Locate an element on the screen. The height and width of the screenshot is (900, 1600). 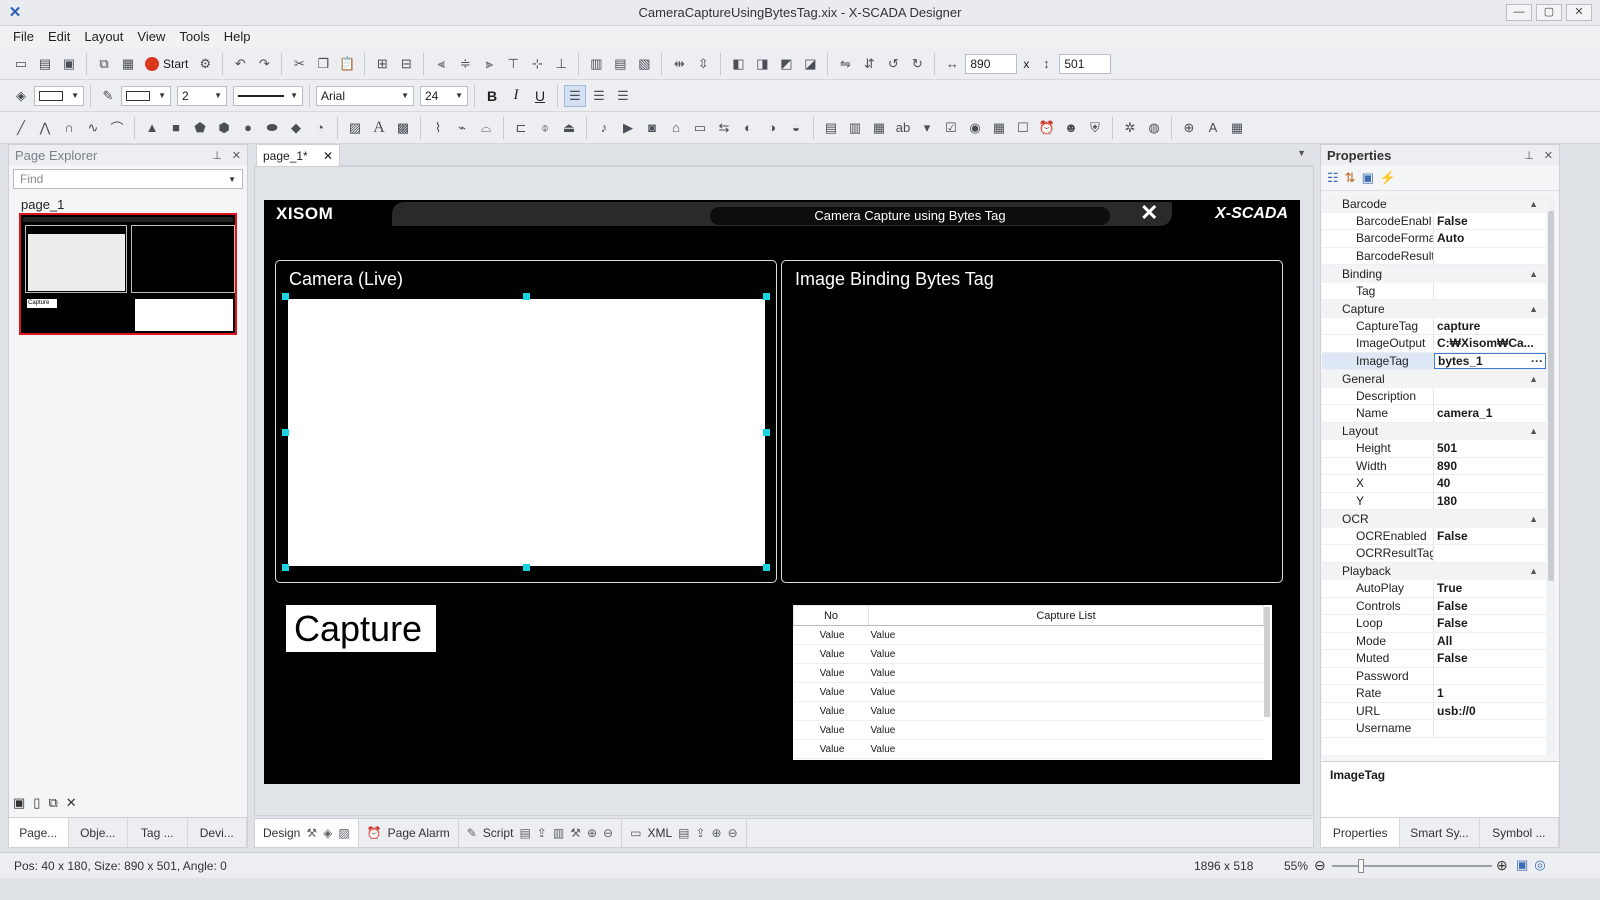
open-script-icon: ▤ is located at coordinates (524, 833).